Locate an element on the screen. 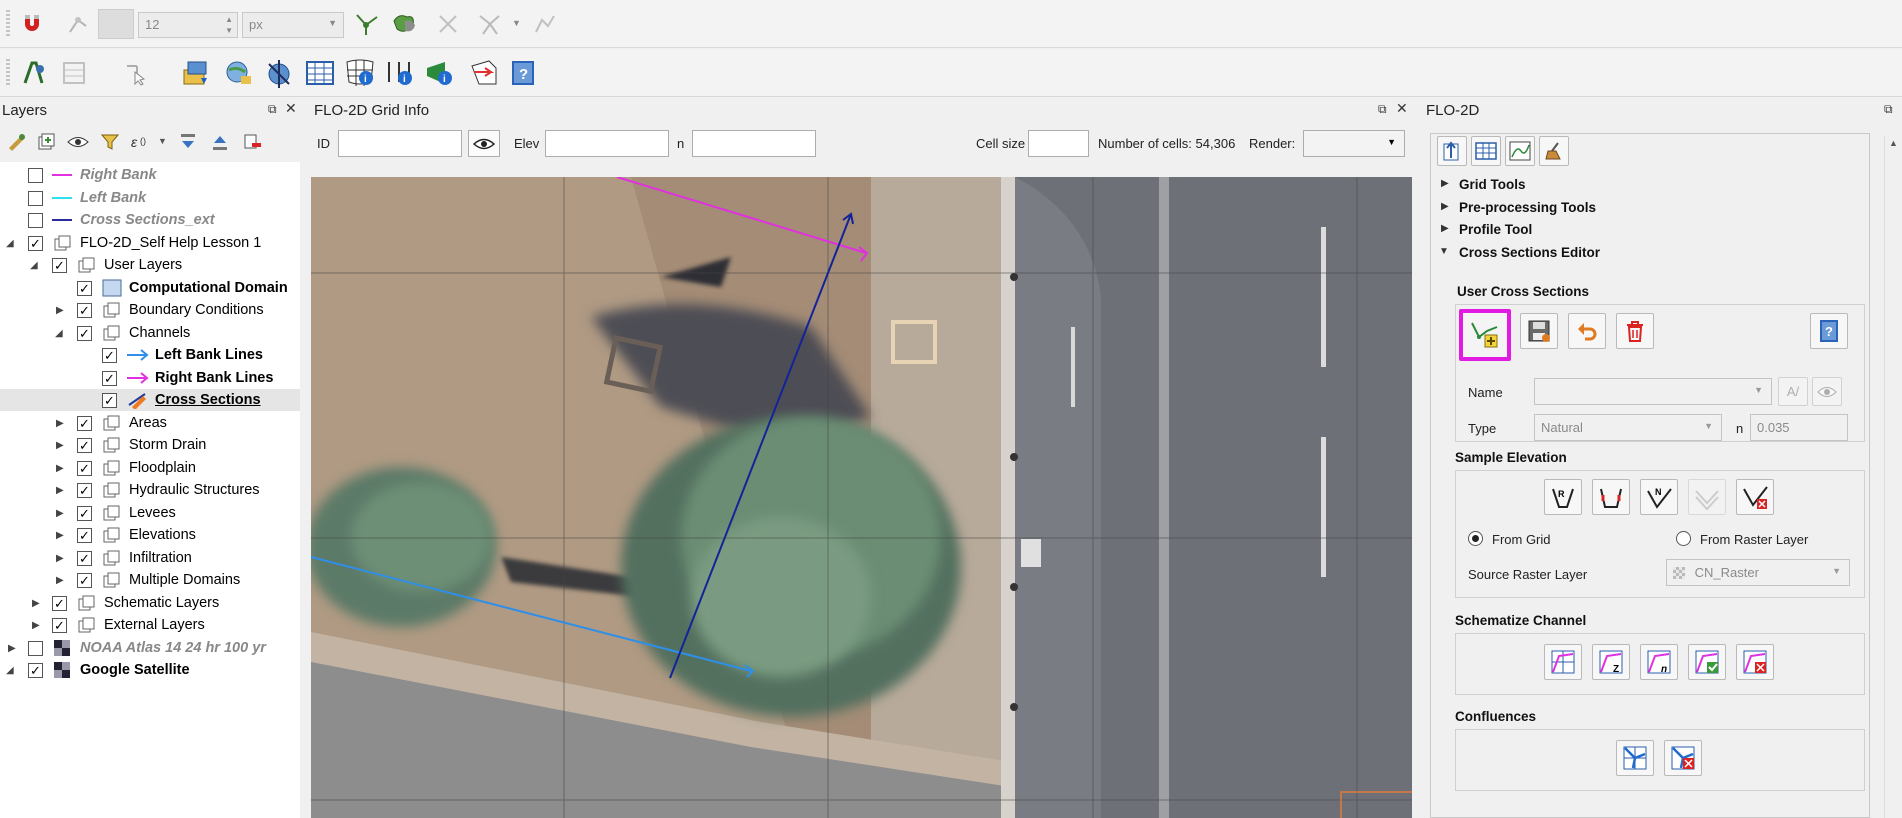 This screenshot has width=1902, height=818. set-control-params-button is located at coordinates (1452, 151).